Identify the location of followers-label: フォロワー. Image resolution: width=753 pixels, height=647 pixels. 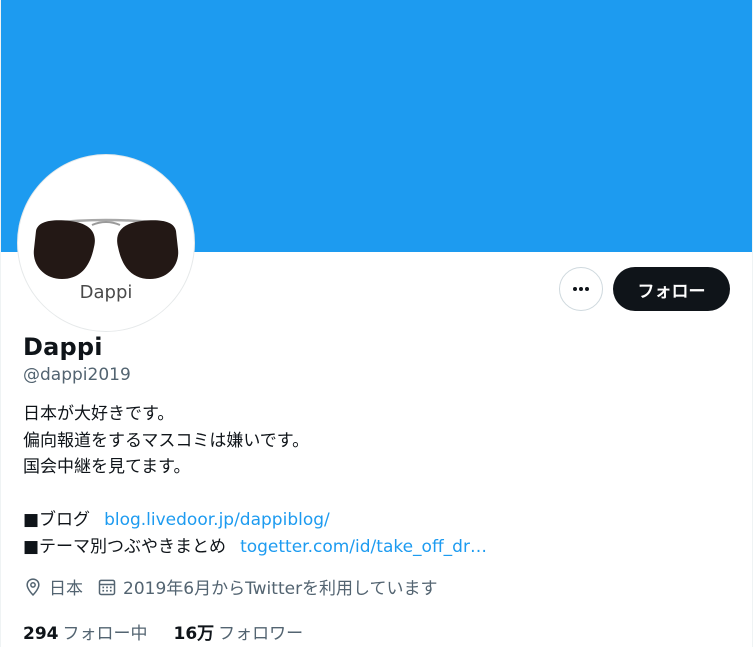
(261, 634).